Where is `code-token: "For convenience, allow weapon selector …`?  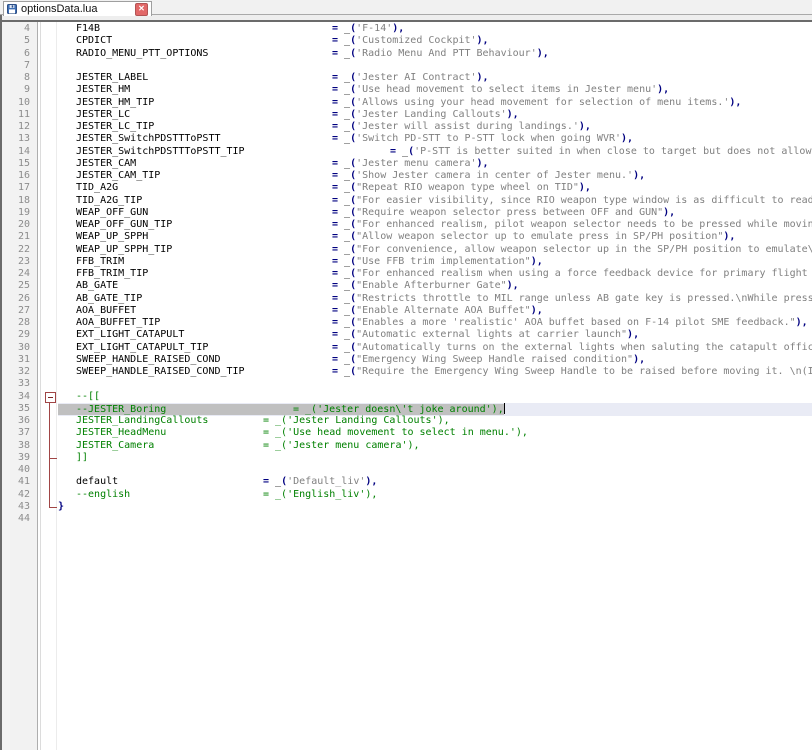
code-token: "For convenience, allow weapon selector … is located at coordinates (584, 249).